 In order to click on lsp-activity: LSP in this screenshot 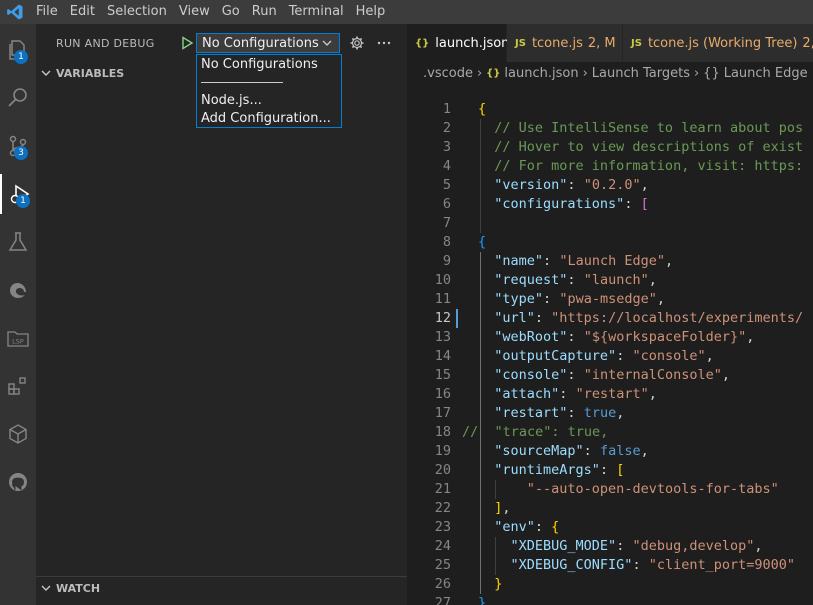, I will do `click(18, 338)`.